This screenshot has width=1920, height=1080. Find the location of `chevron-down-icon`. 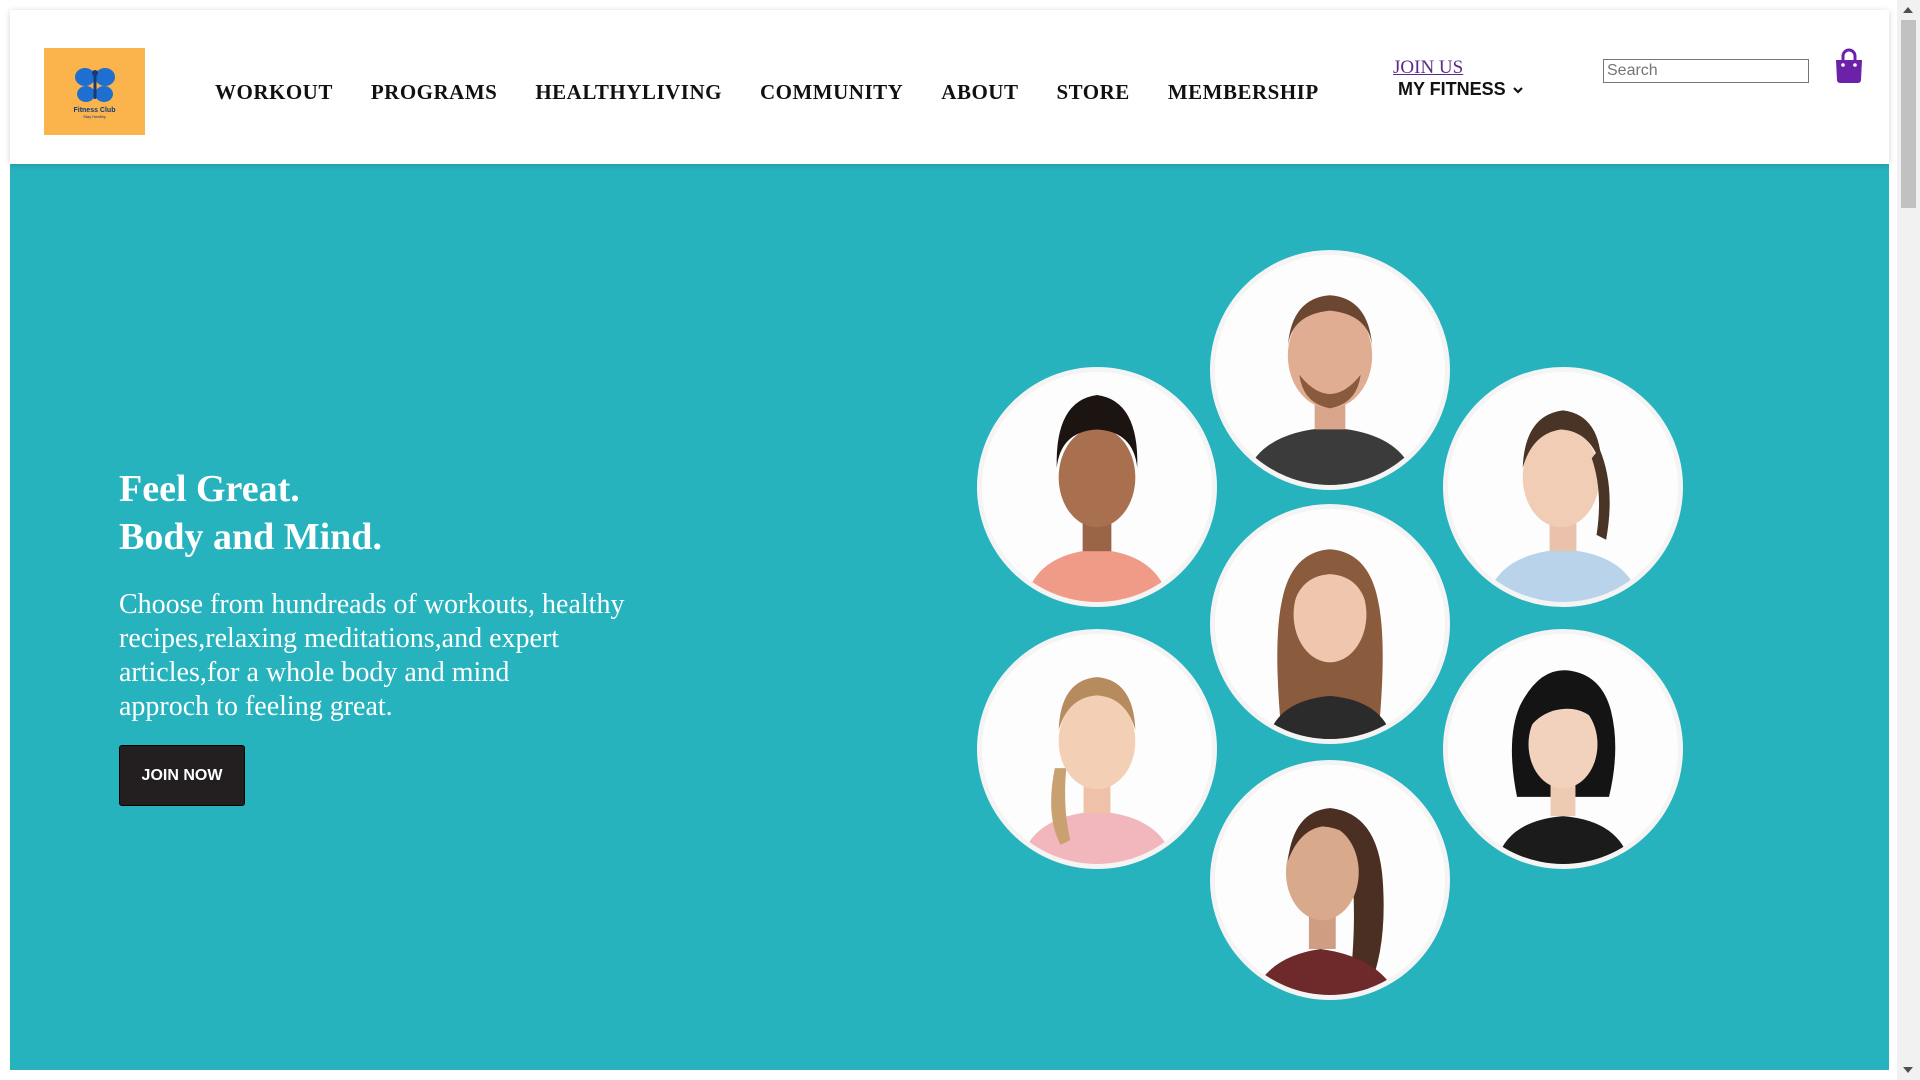

chevron-down-icon is located at coordinates (1517, 90).